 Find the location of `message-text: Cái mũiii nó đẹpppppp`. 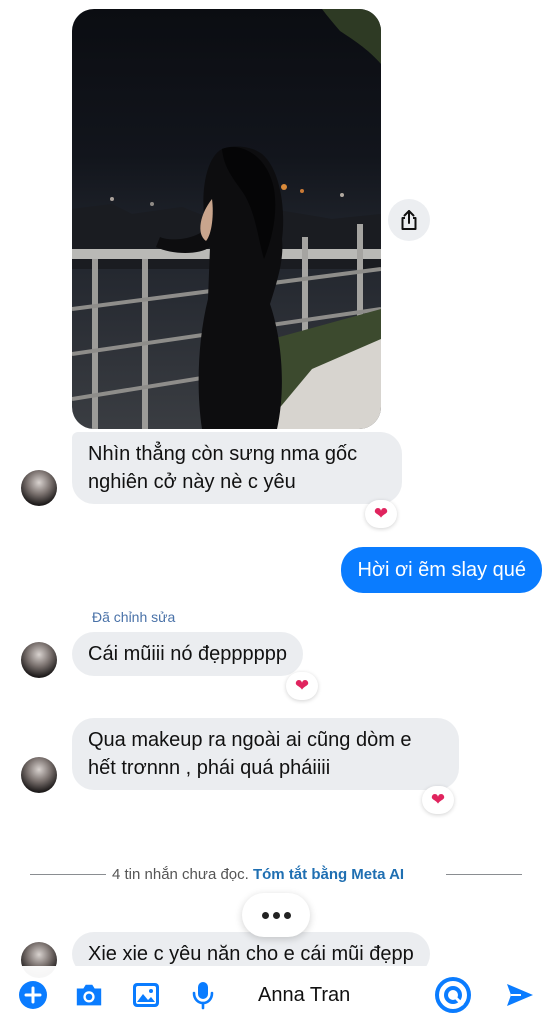

message-text: Cái mũiii nó đẹpppppp is located at coordinates (188, 654).